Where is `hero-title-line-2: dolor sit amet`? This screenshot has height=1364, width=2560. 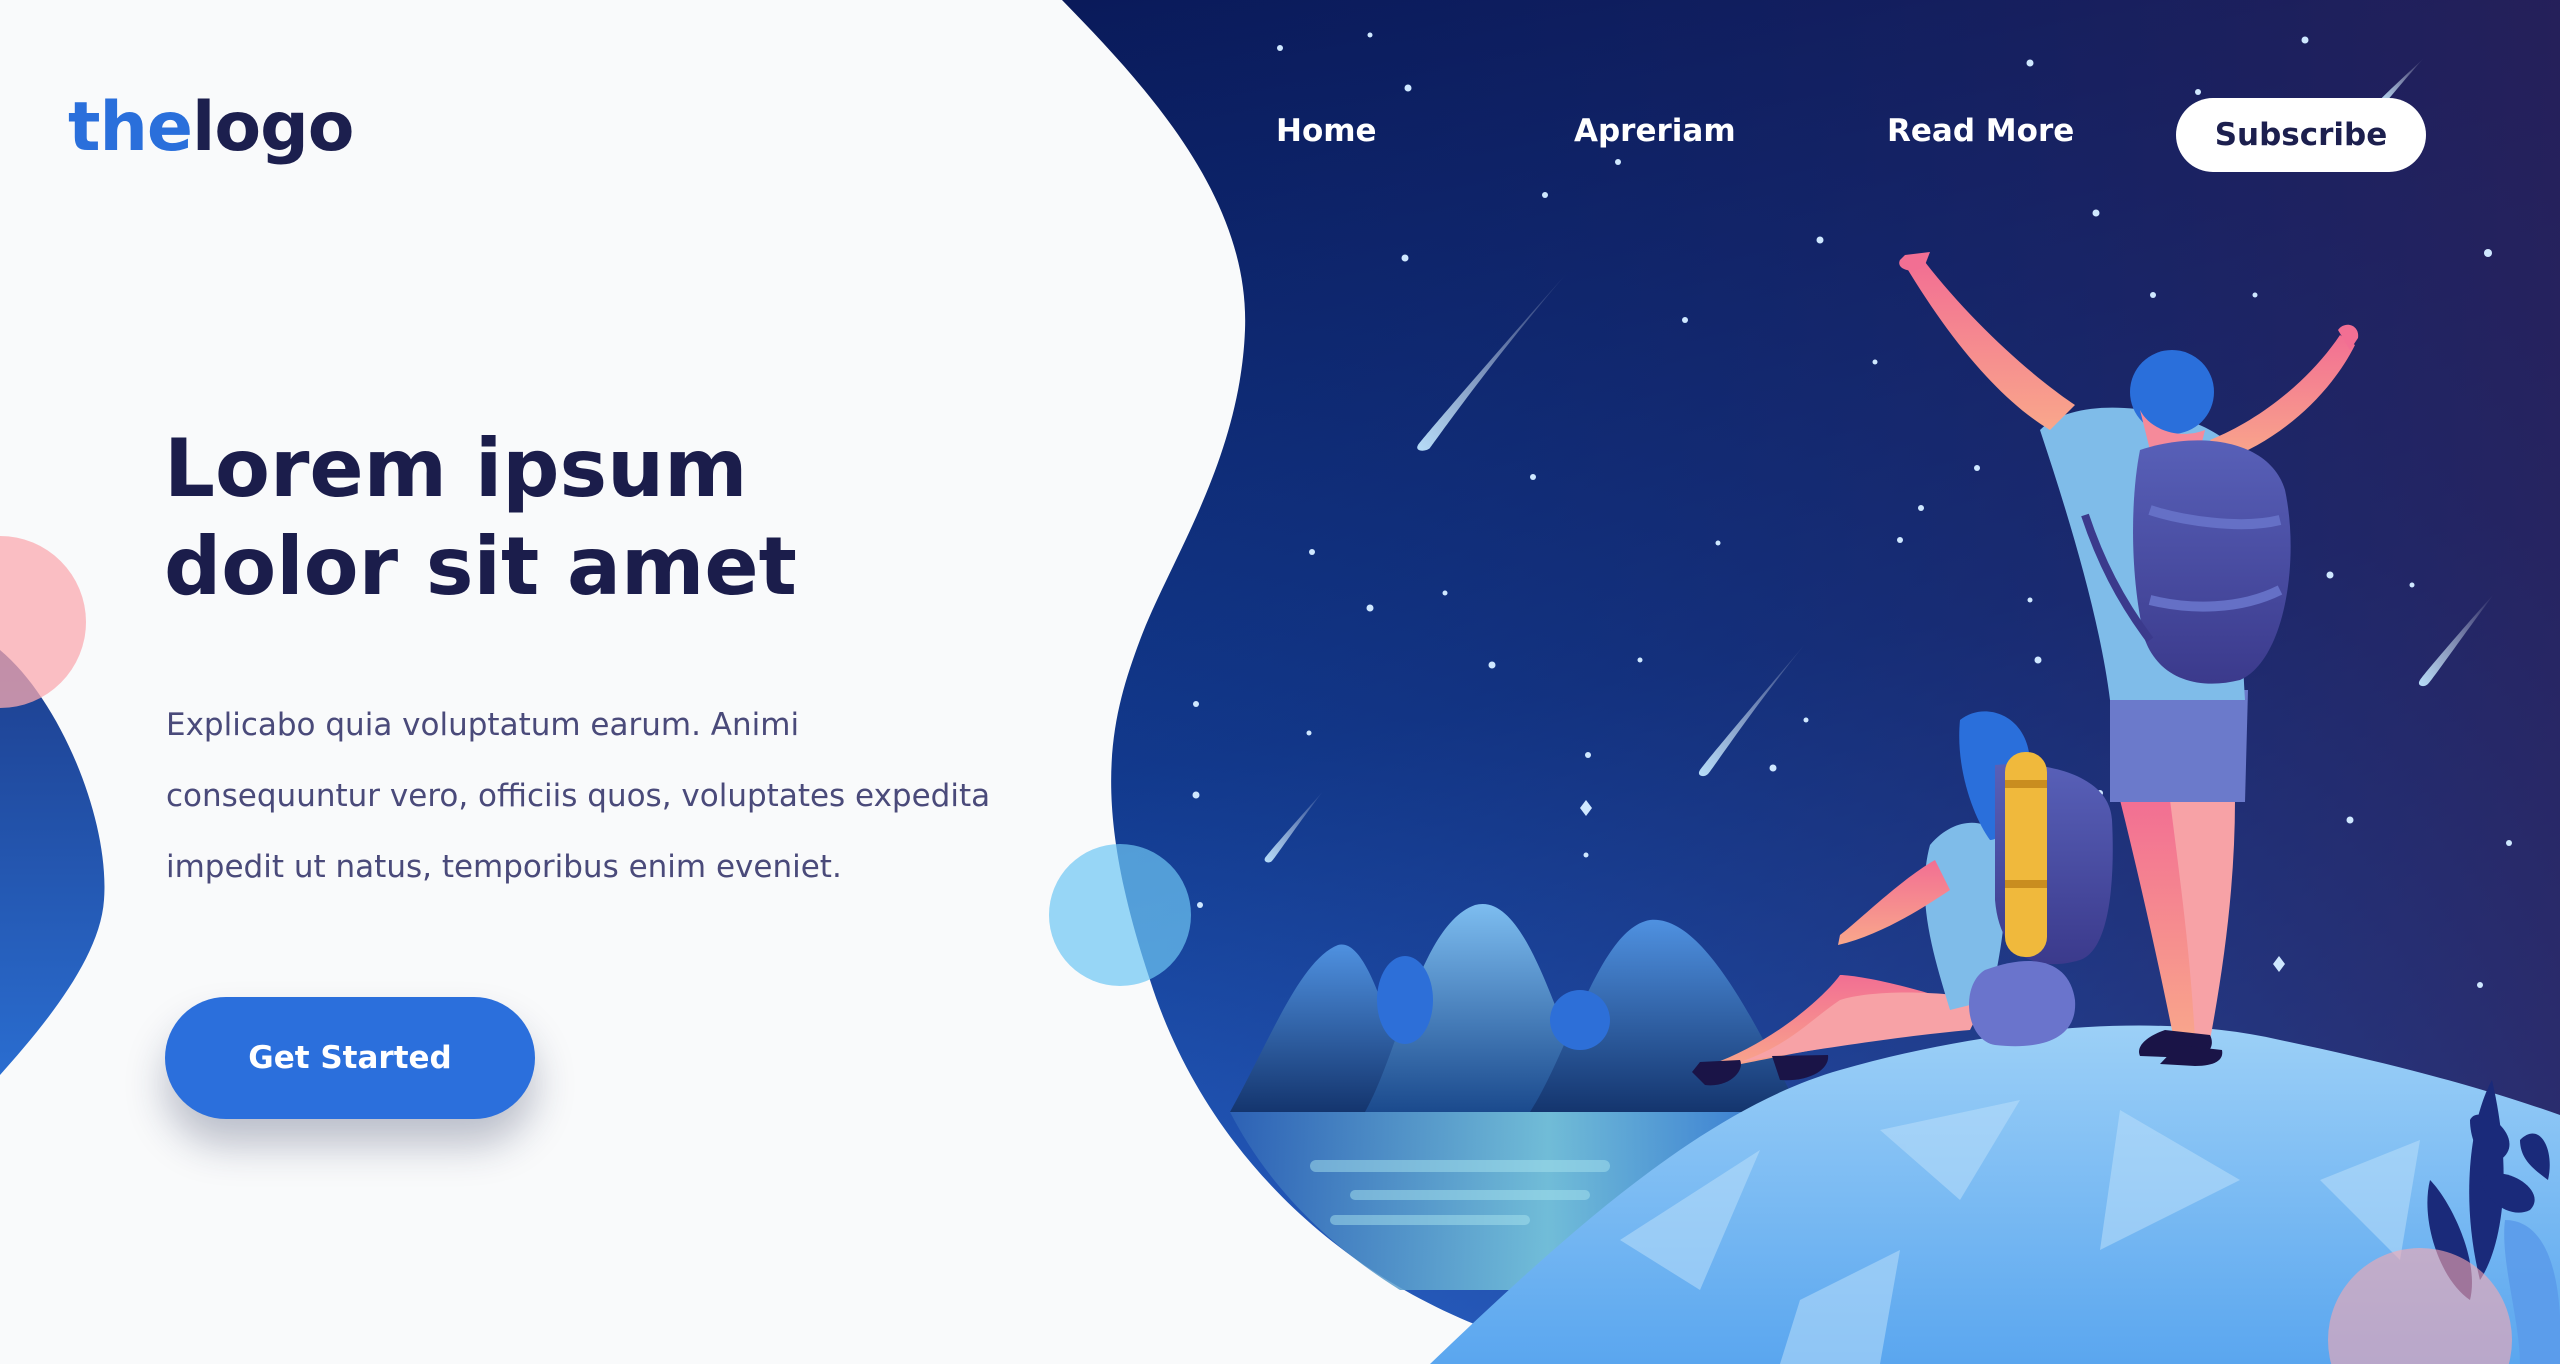 hero-title-line-2: dolor sit amet is located at coordinates (480, 566).